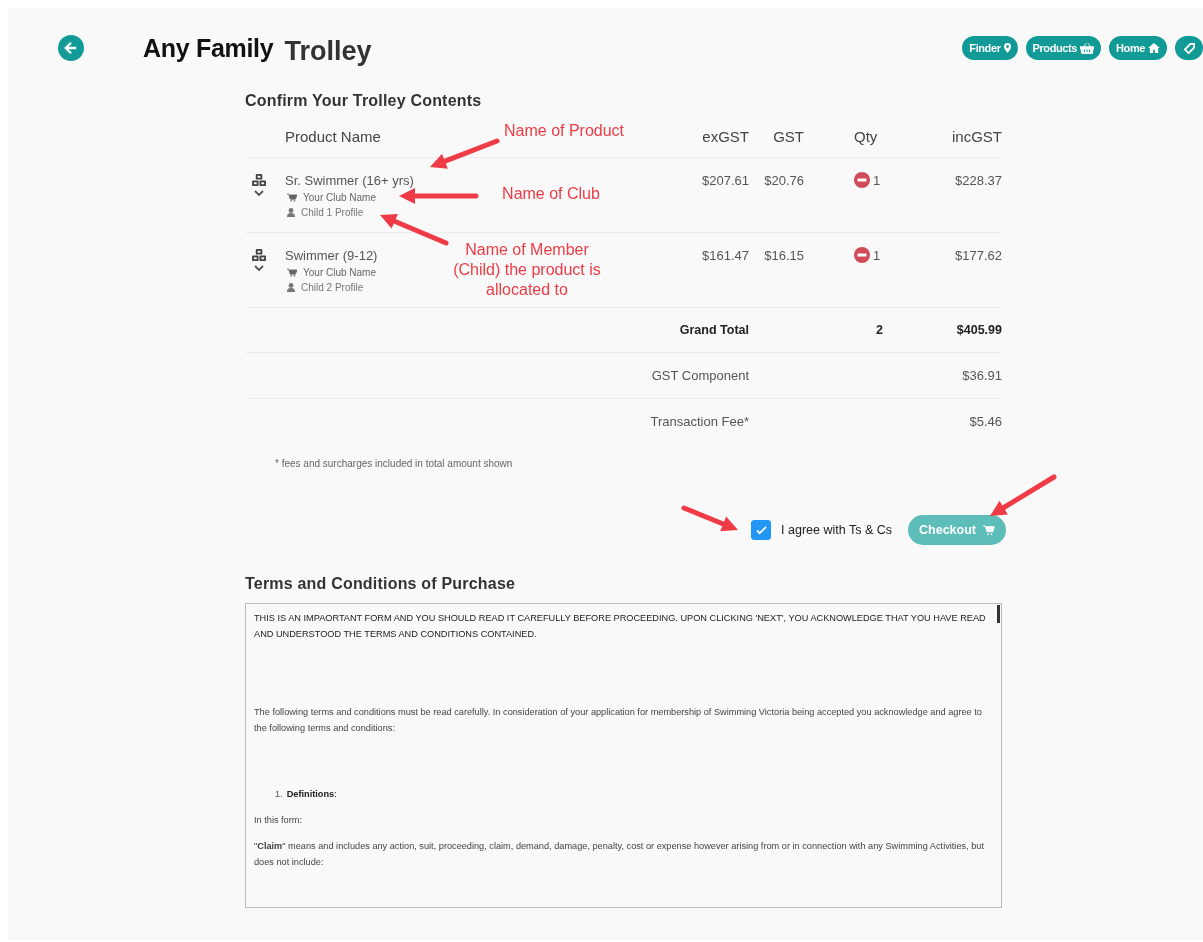 The height and width of the screenshot is (942, 1203). I want to click on column-header: GST, so click(788, 136).